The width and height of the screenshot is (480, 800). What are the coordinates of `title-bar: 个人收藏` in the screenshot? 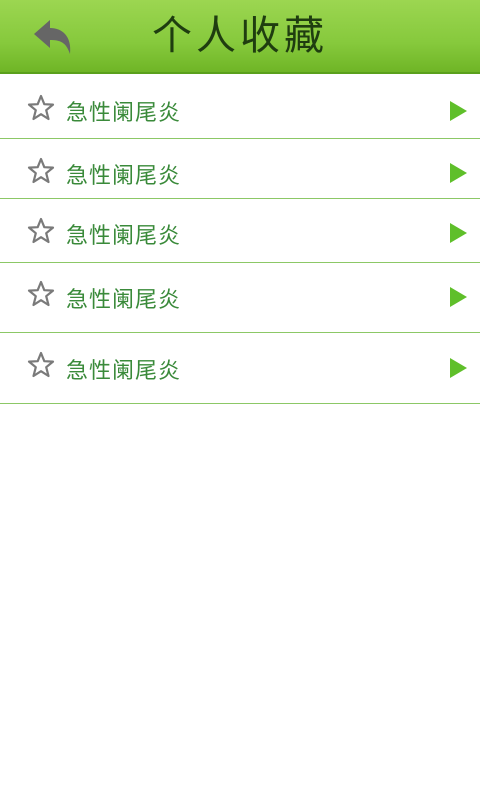 It's located at (240, 37).